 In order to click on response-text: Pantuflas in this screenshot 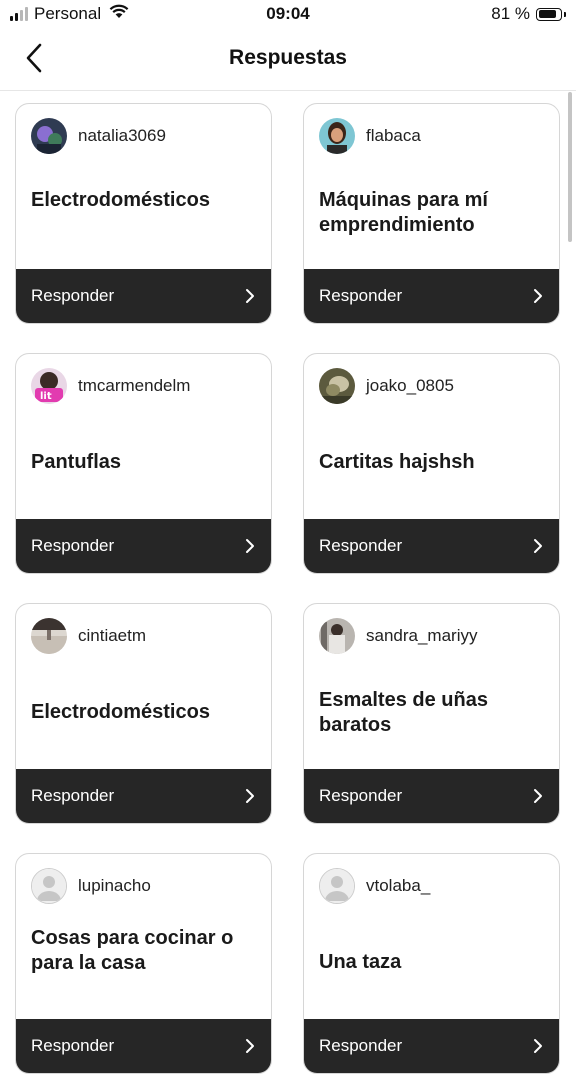, I will do `click(76, 462)`.